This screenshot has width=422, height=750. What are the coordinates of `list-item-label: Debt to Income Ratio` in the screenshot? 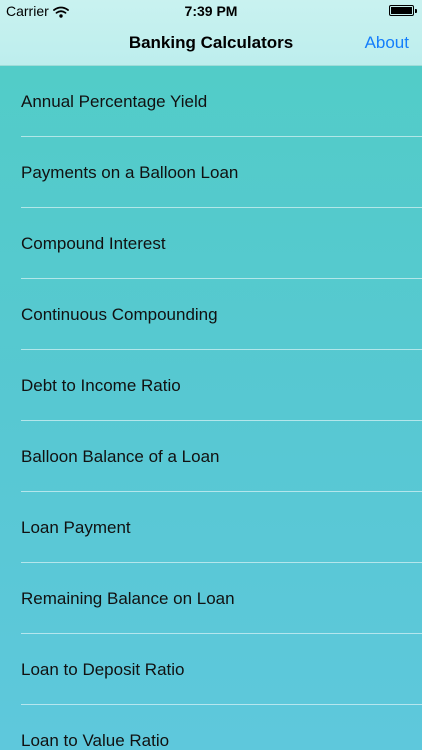 It's located at (101, 385).